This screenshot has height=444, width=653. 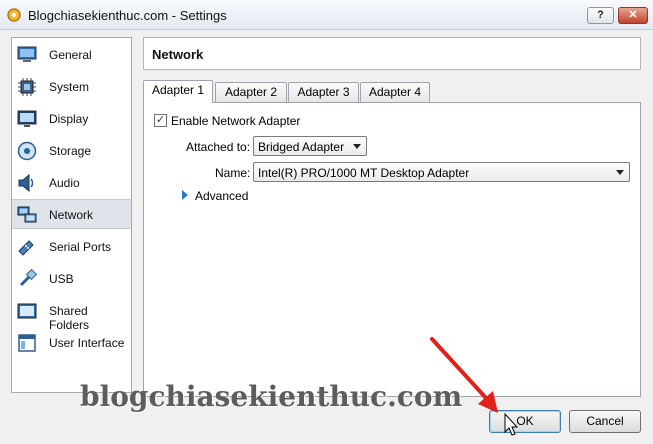 I want to click on page-header: Network, so click(x=392, y=53).